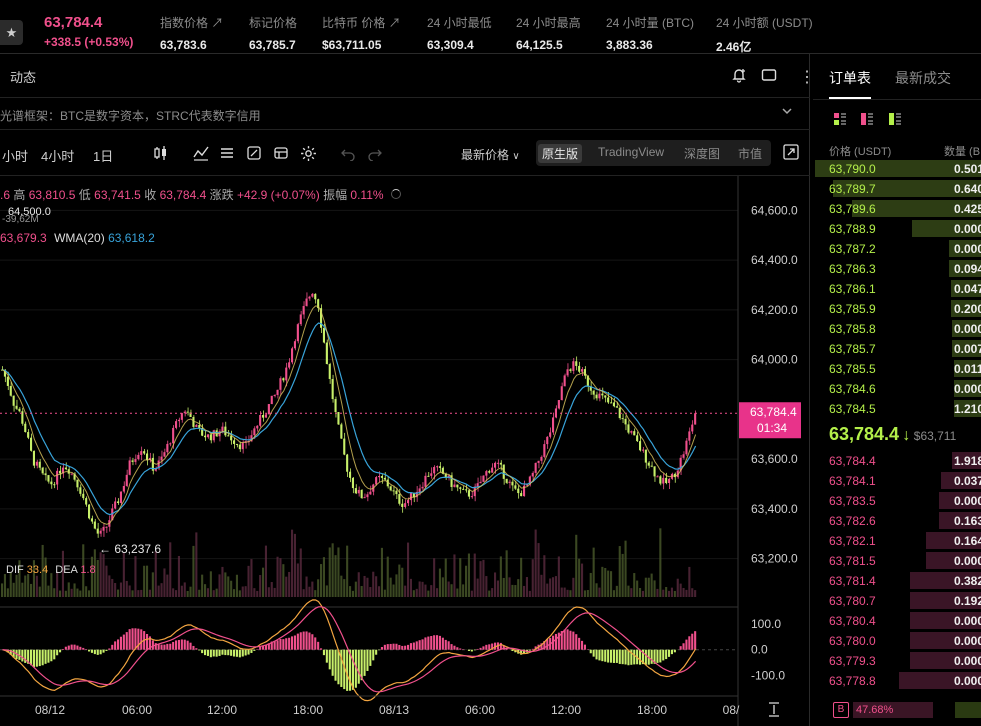 This screenshot has width=981, height=726. I want to click on template-icon, so click(281, 154).